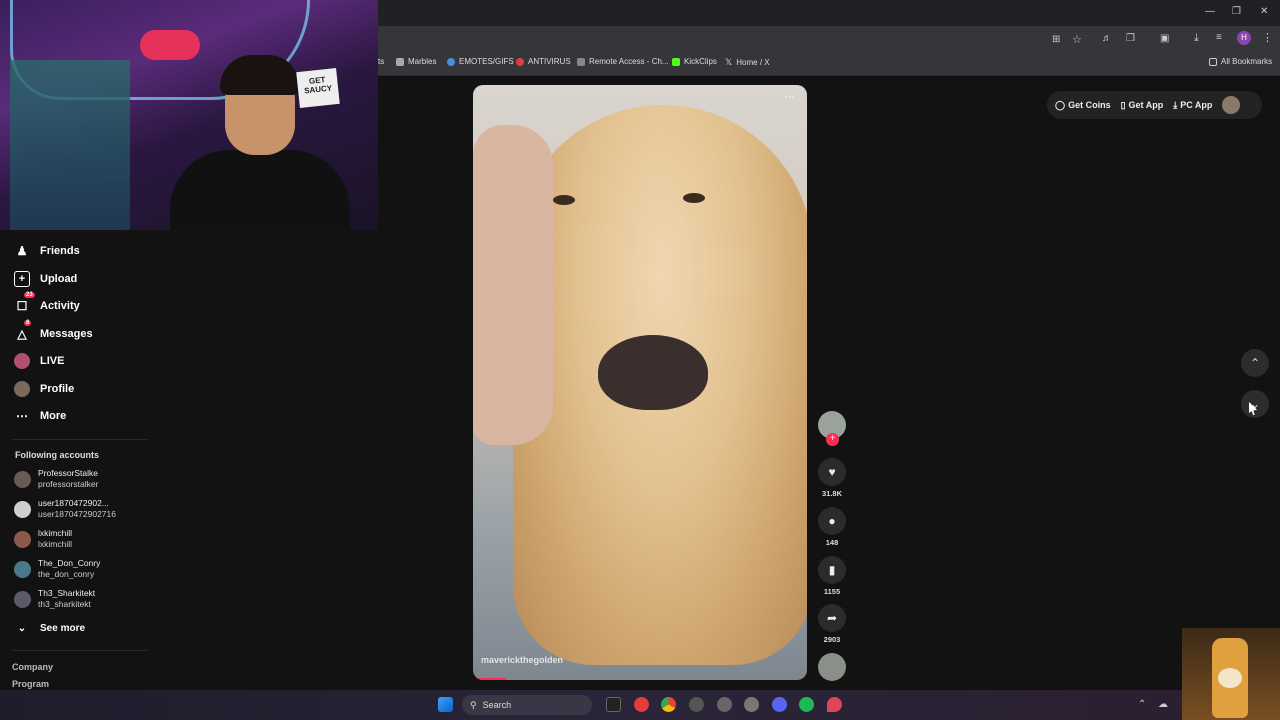  Describe the element at coordinates (549, 61) in the screenshot. I see `bookmark-label: ANTIVIRUS` at that location.